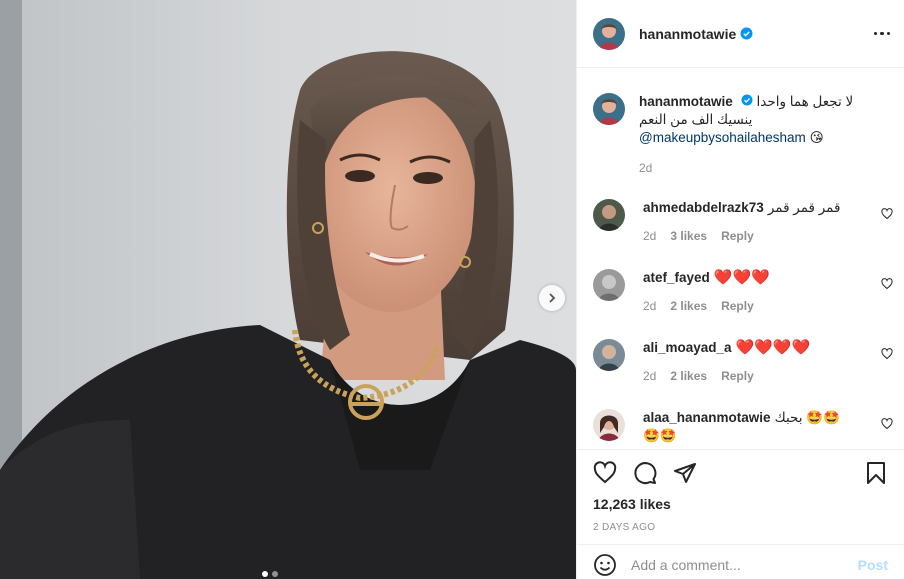 This screenshot has width=904, height=579. Describe the element at coordinates (741, 277) in the screenshot. I see `comment-text: ❤️❤️❤️` at that location.